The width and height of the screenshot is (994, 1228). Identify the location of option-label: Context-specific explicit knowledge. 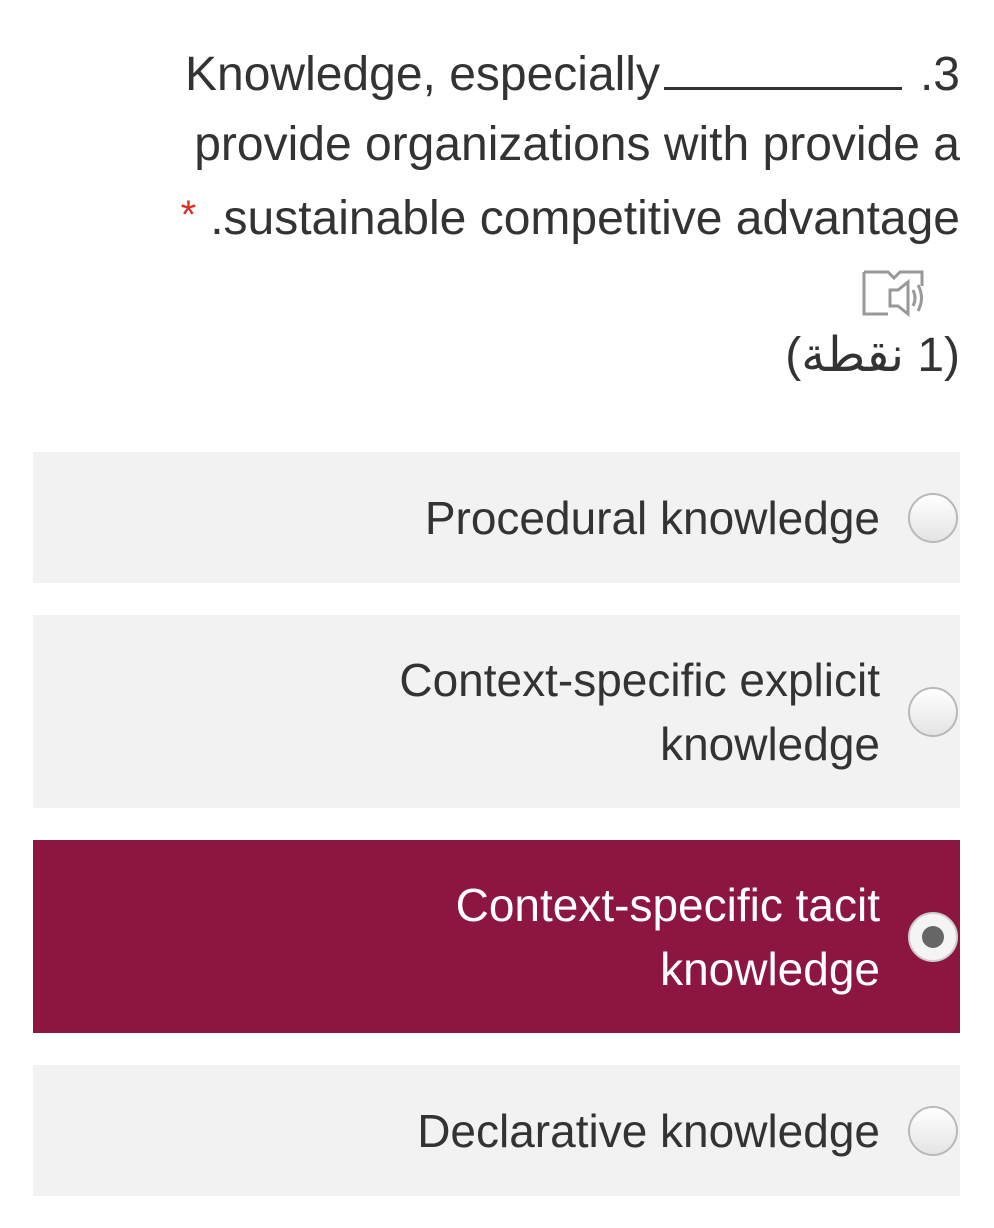
(639, 712).